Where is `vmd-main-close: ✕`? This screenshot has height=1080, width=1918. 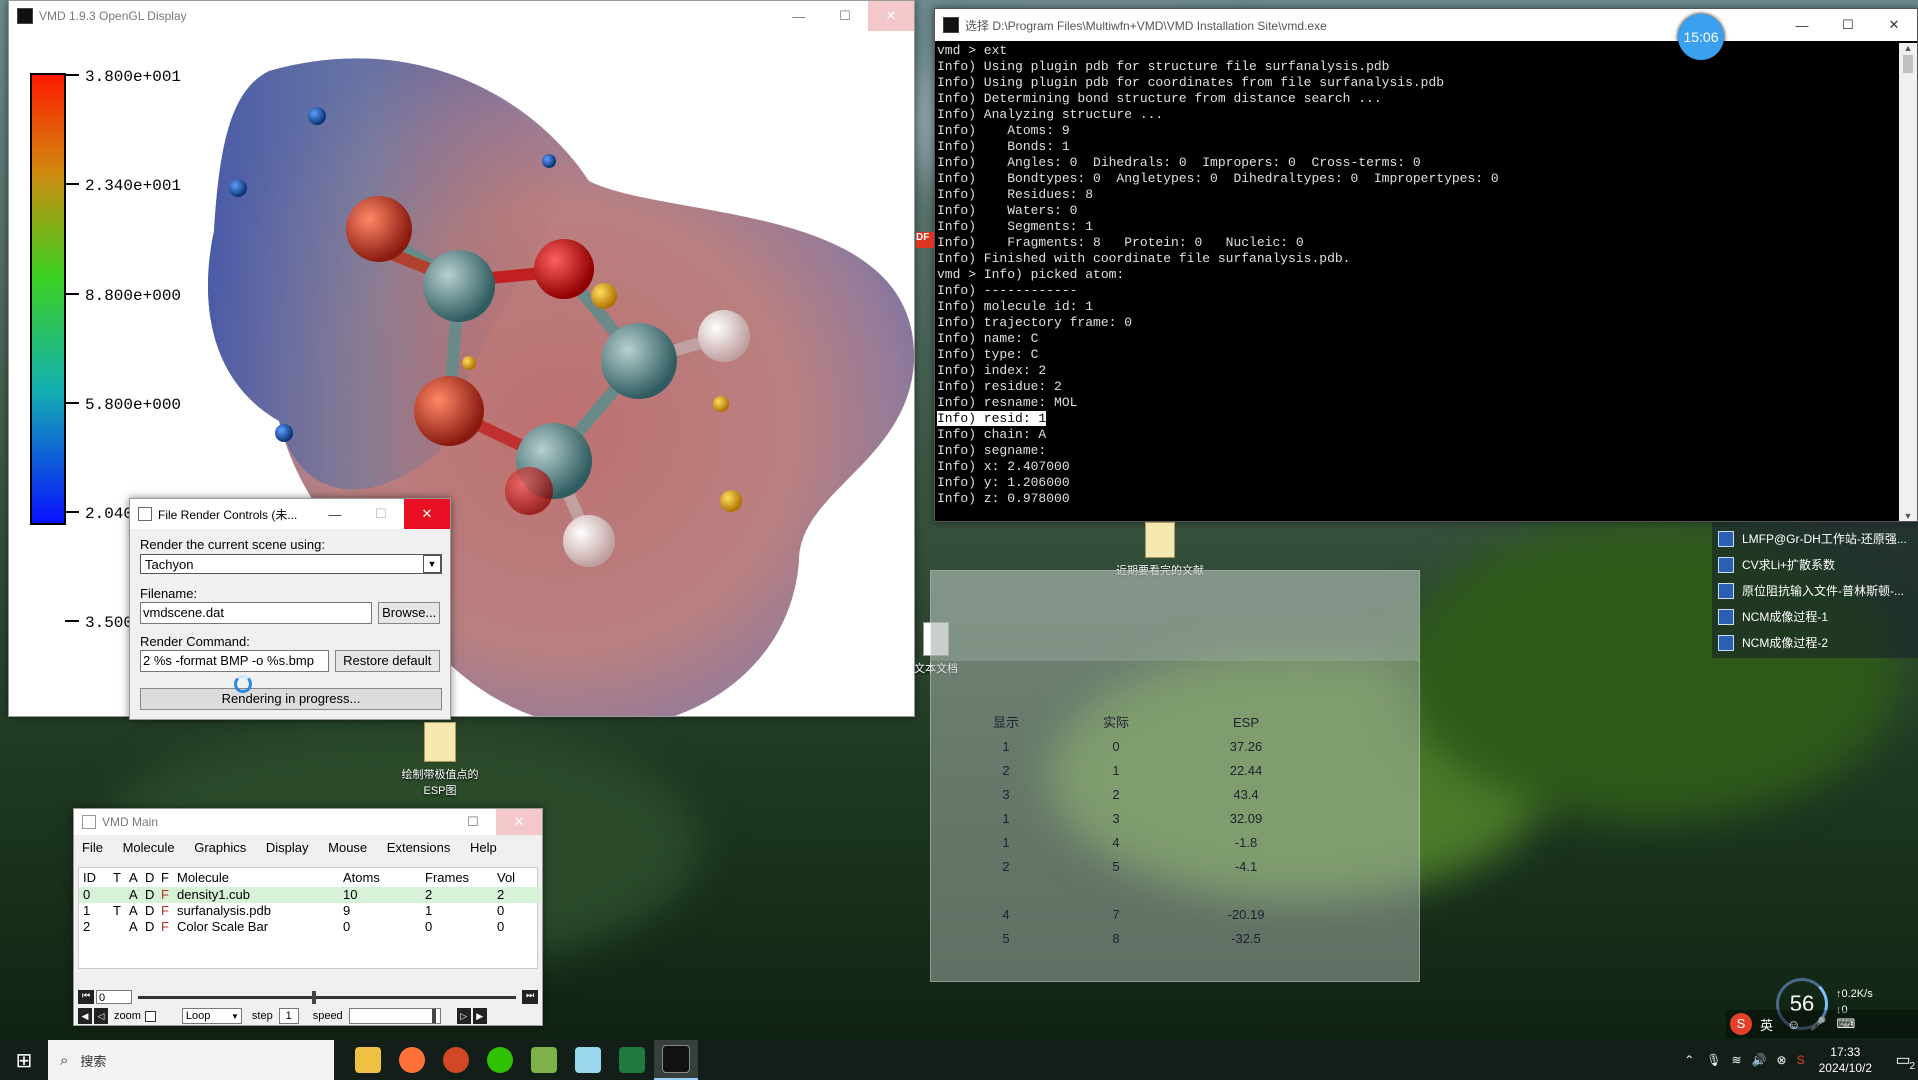 vmd-main-close: ✕ is located at coordinates (519, 822).